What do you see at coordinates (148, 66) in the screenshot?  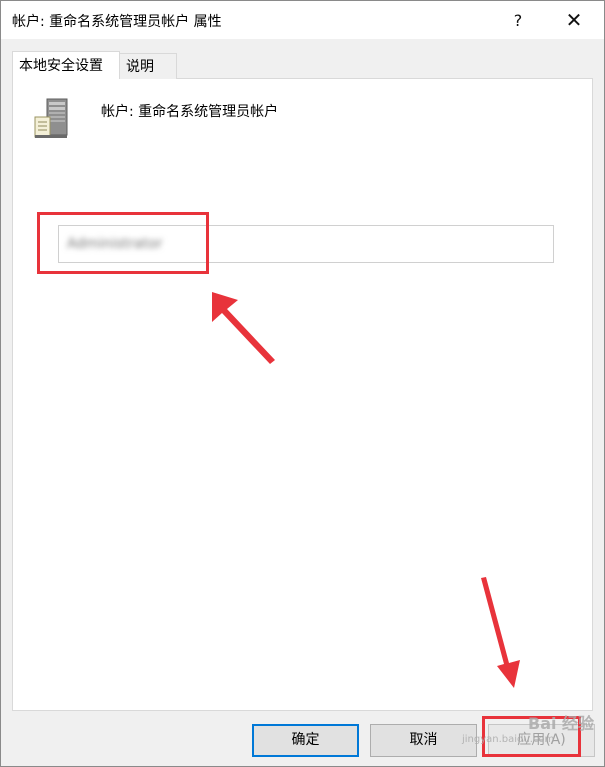 I see `tab-explain: 说明` at bounding box center [148, 66].